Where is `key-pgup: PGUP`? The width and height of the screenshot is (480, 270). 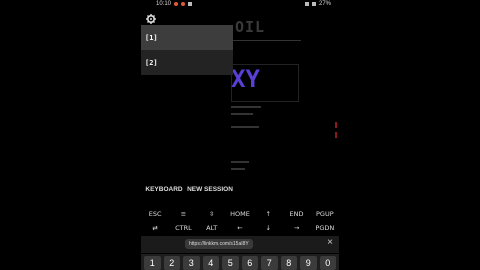
key-pgup: PGUP is located at coordinates (325, 214).